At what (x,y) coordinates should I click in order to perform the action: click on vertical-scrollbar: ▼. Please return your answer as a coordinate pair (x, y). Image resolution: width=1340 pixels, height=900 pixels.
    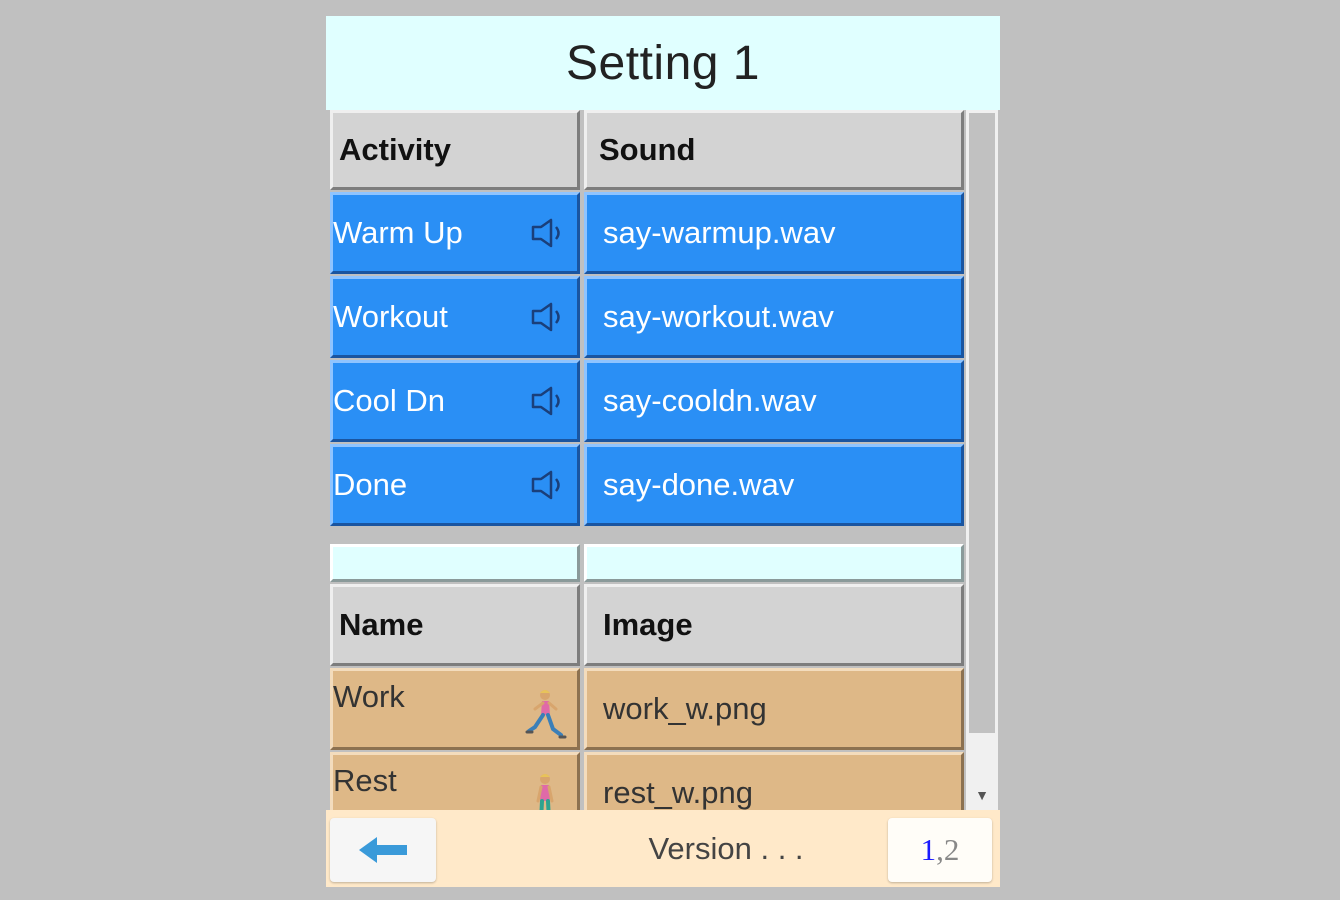
    Looking at the image, I should click on (982, 460).